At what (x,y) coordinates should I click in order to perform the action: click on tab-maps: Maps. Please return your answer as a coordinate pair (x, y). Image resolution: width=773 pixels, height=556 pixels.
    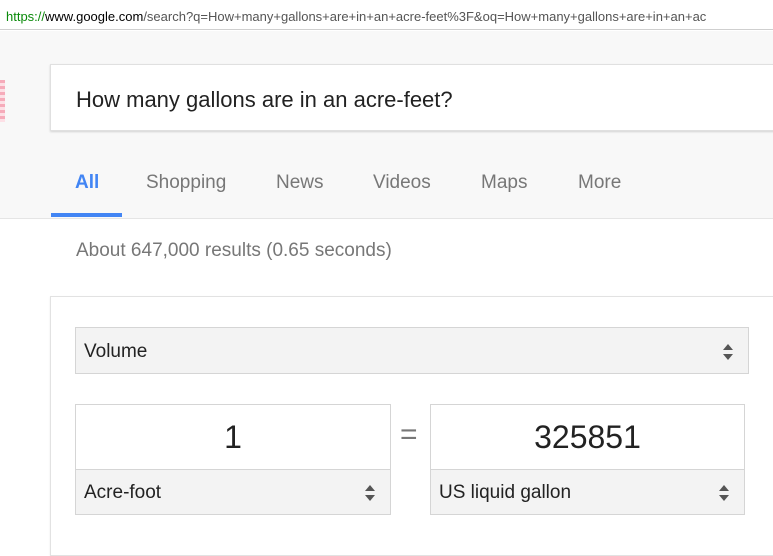
    Looking at the image, I should click on (504, 183).